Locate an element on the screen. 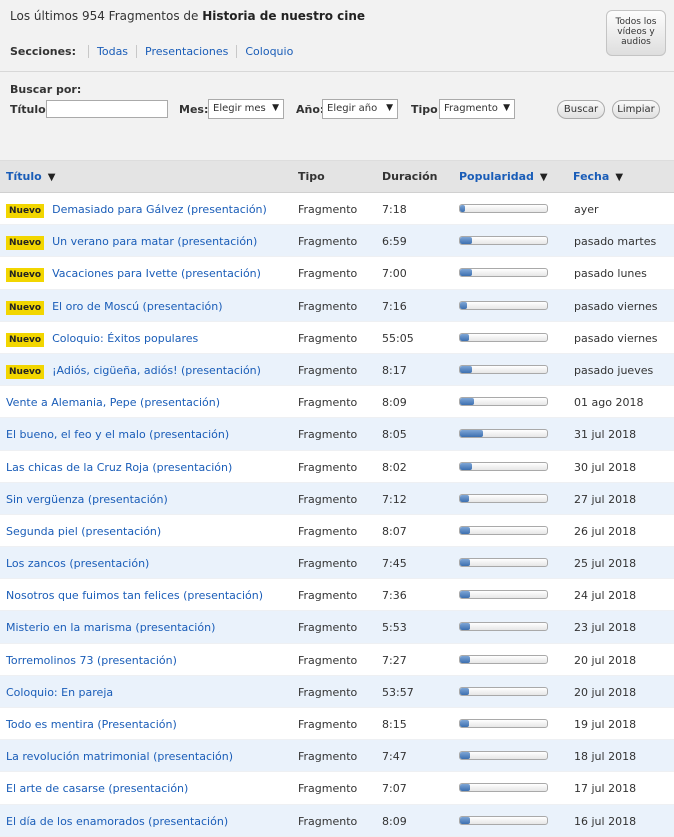  title-cell: La revolución matrimonial (presentación) is located at coordinates (119, 756).